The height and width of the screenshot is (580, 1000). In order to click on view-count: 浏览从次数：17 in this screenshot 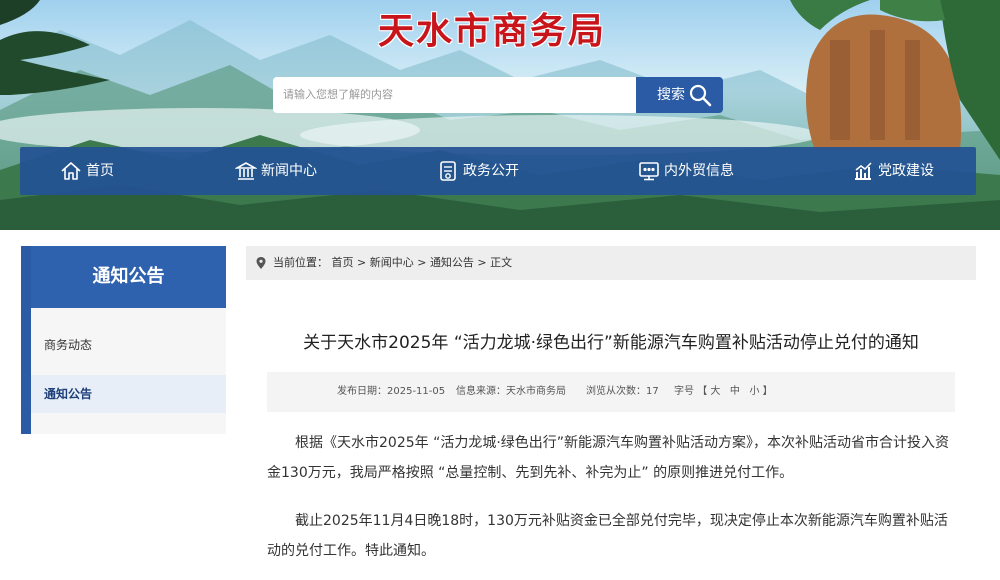, I will do `click(622, 392)`.